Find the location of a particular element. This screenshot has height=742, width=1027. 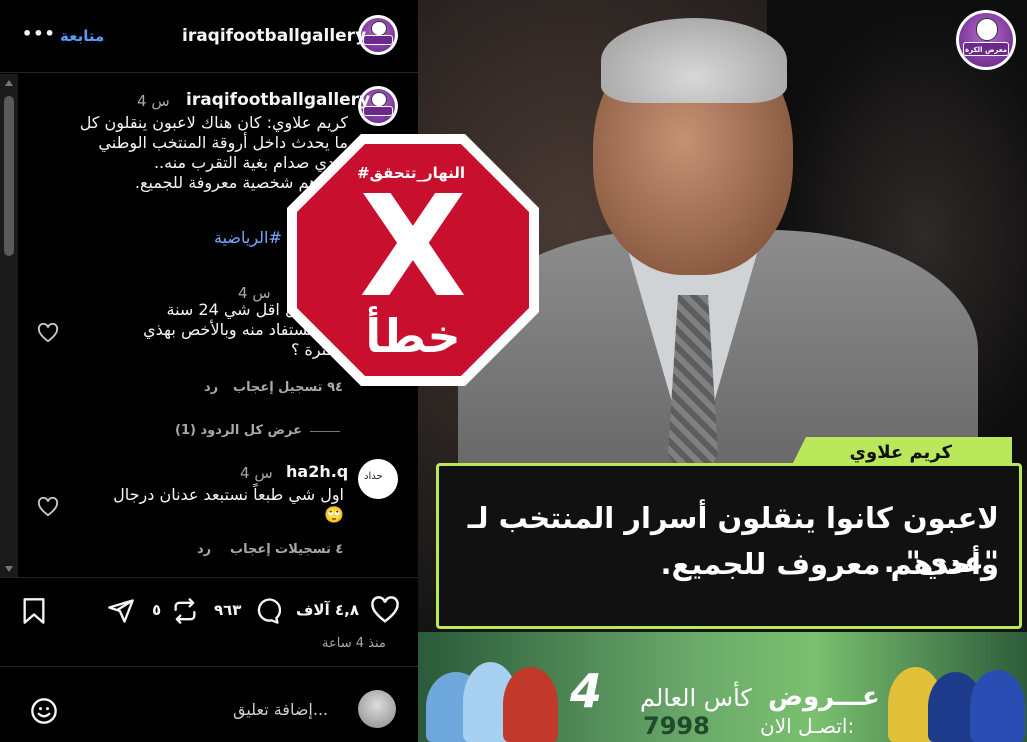

comments-count: ٩٦٣ is located at coordinates (227, 610).